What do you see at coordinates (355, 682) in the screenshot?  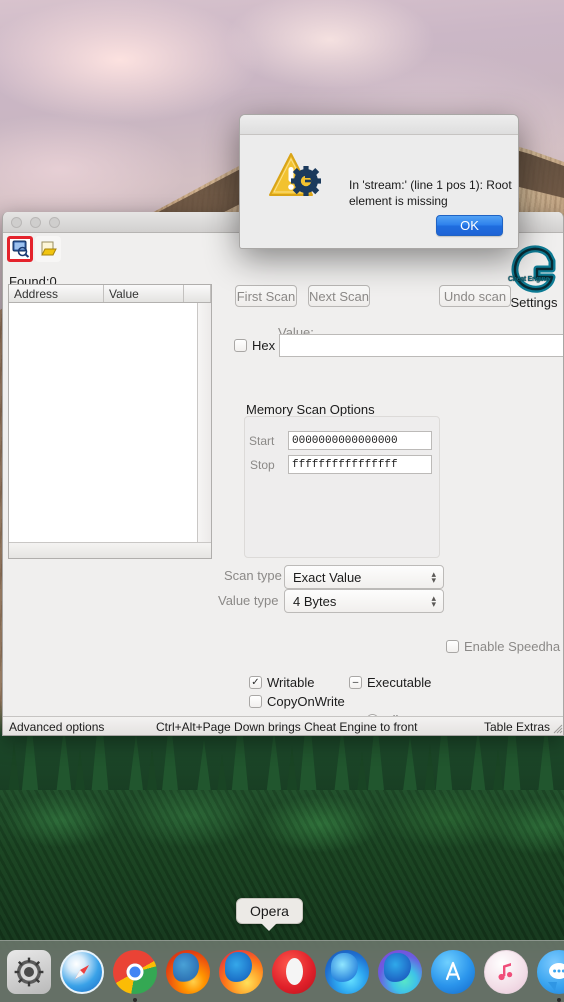 I see `executable-checkbox-box: –` at bounding box center [355, 682].